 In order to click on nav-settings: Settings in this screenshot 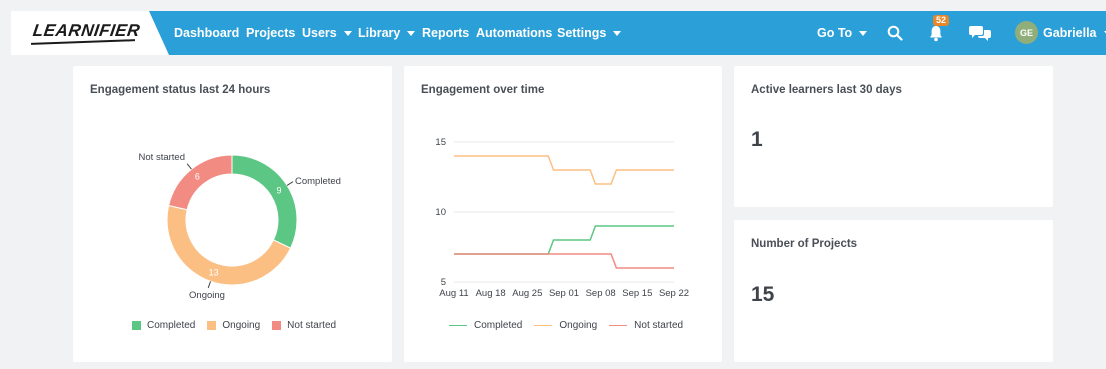, I will do `click(589, 33)`.